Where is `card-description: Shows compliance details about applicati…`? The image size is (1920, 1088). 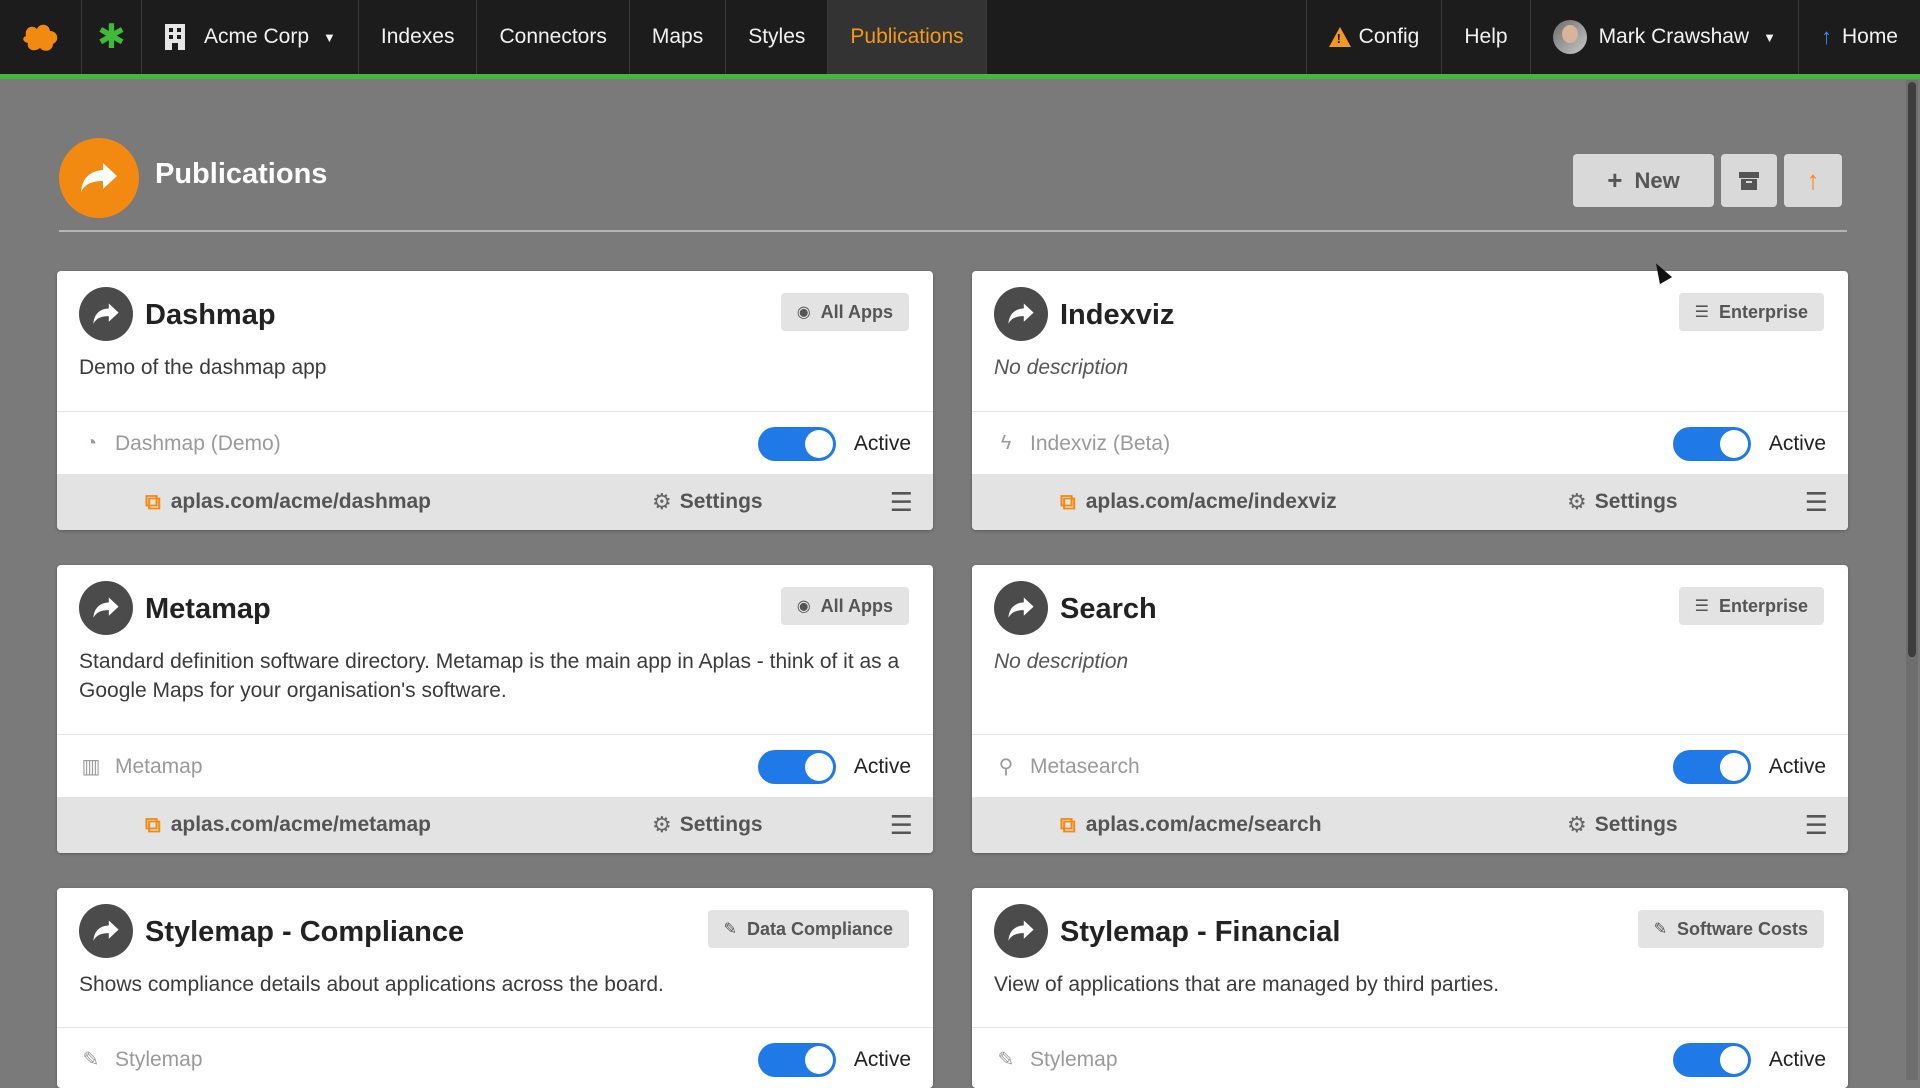
card-description: Shows compliance details about applicati… is located at coordinates (371, 984).